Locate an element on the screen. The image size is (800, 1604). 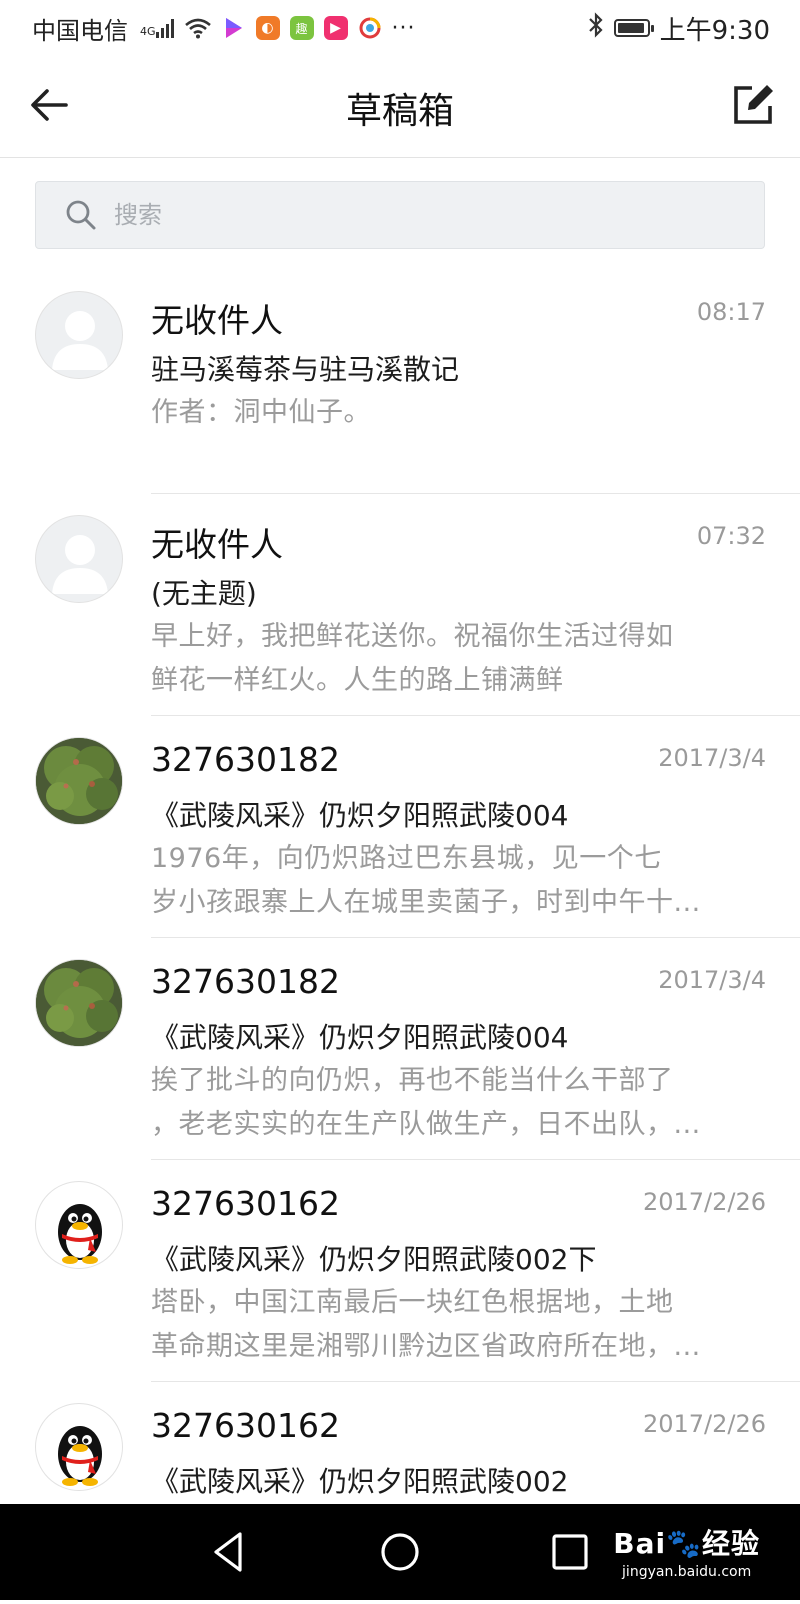
square-recents-icon is located at coordinates (570, 1552).